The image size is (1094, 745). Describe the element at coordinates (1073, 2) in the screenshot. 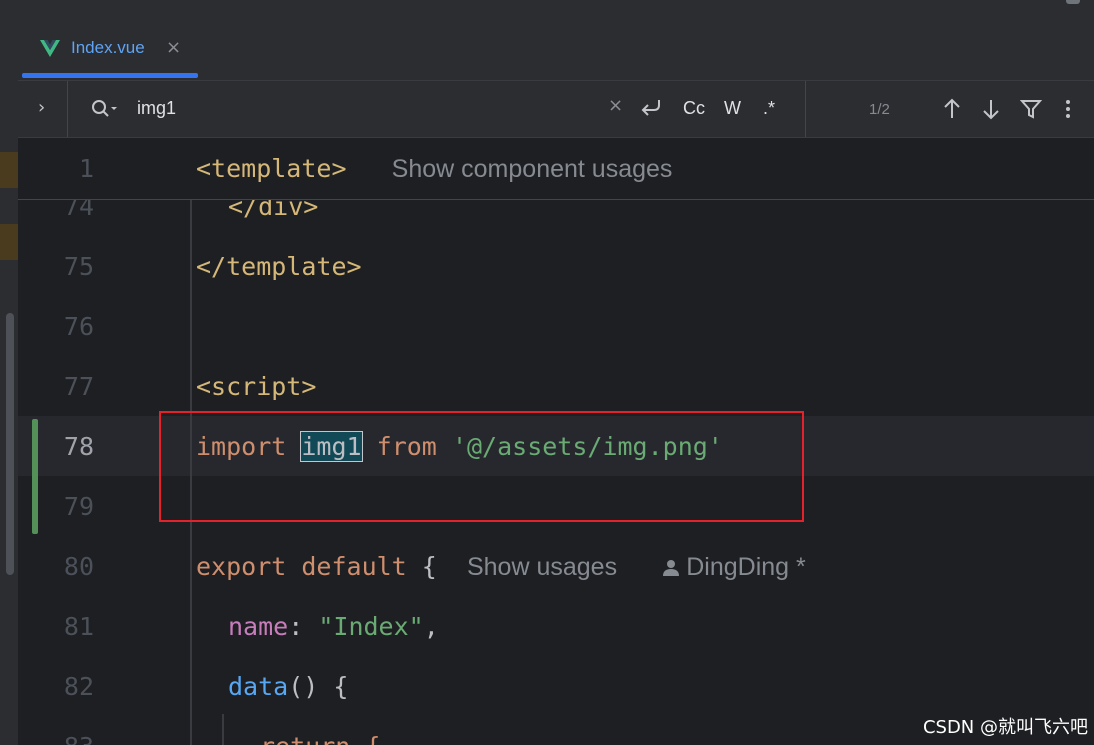

I see `window-control` at that location.